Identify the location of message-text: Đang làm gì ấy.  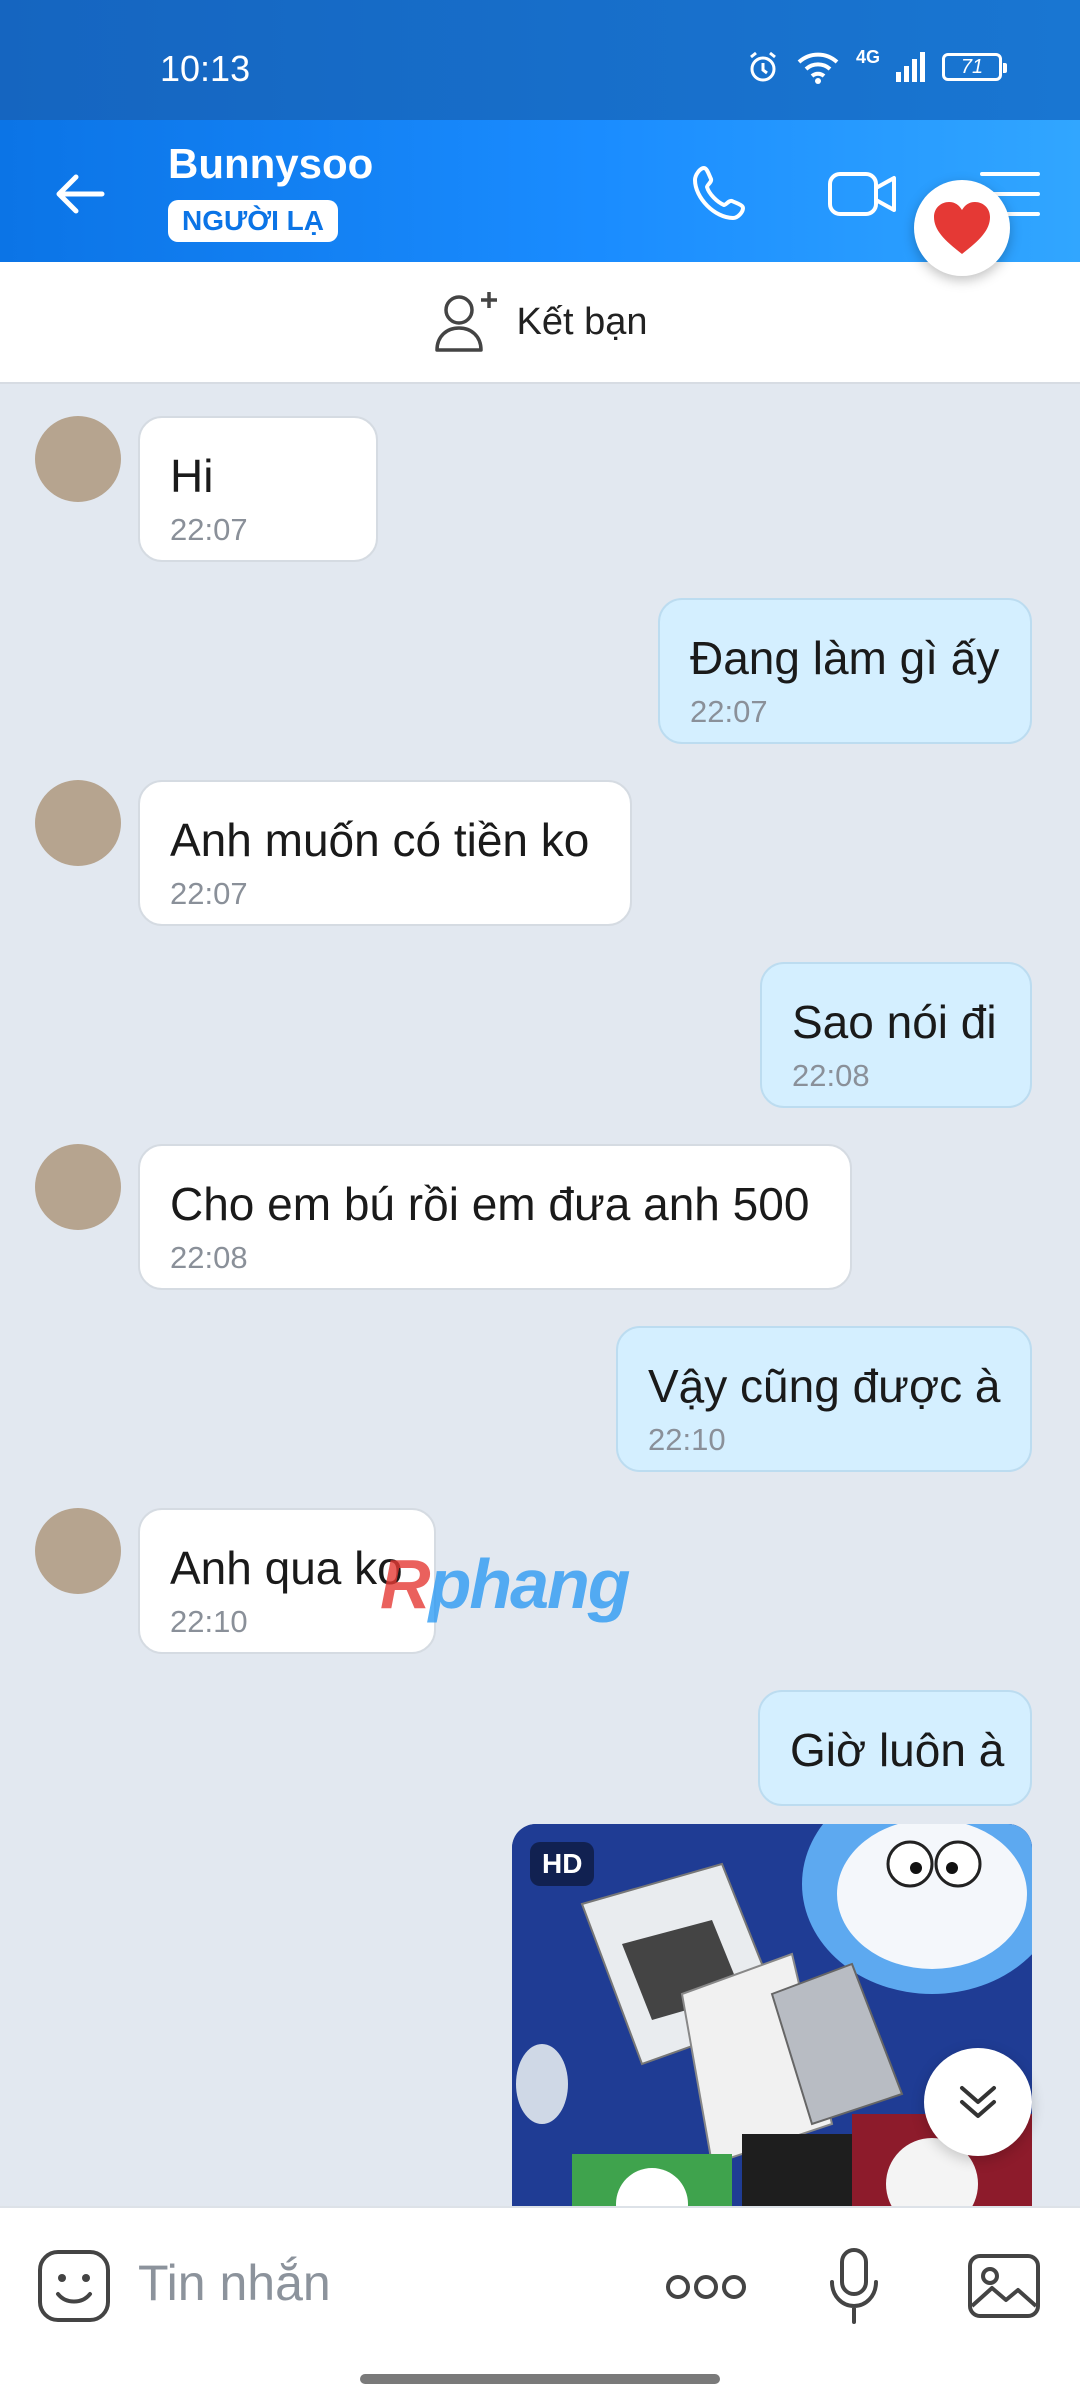
(845, 658).